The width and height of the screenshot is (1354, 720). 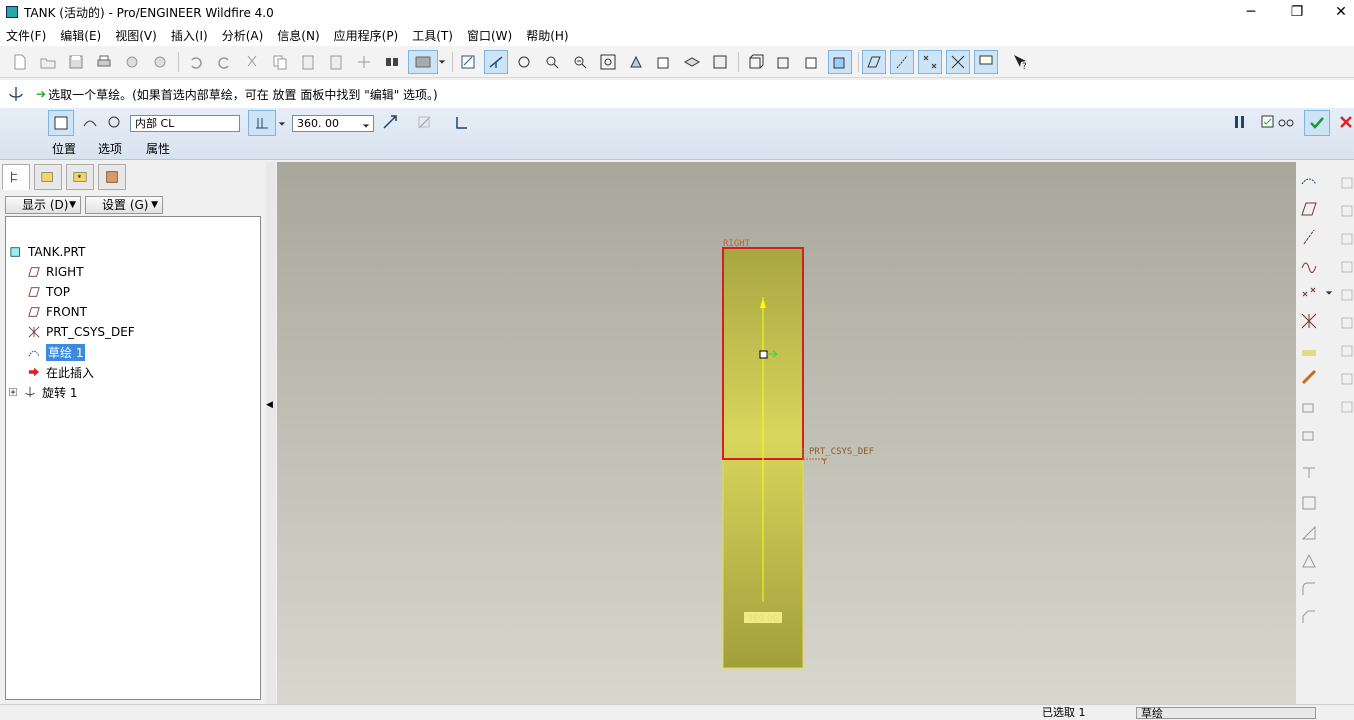 I want to click on connections-tab-icon, so click(x=112, y=177).